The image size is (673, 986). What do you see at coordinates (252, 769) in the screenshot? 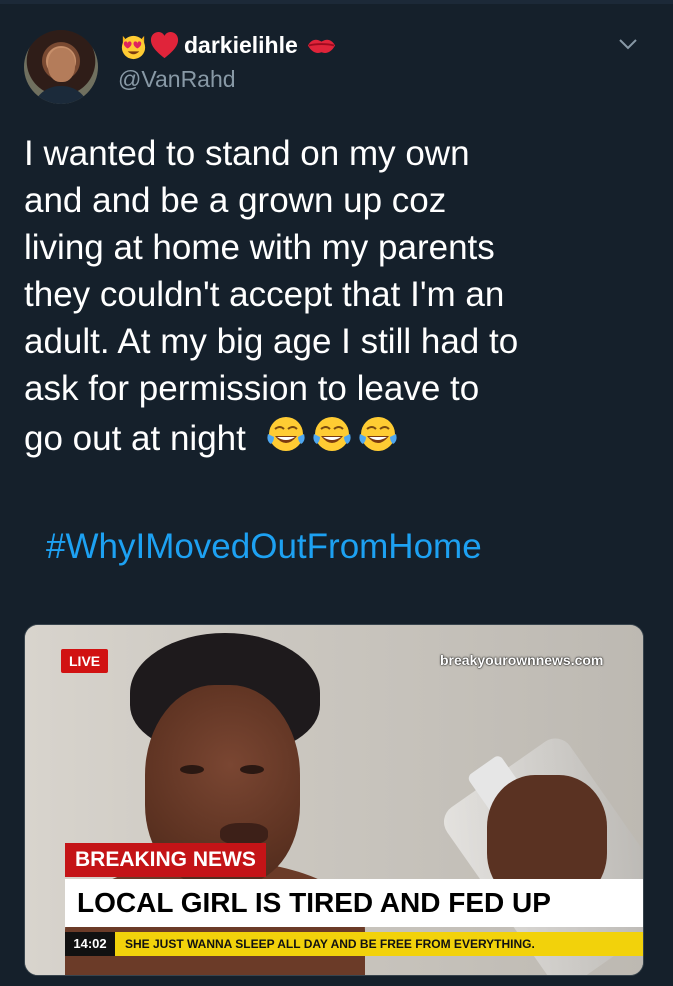
I see `photo-right-eye` at bounding box center [252, 769].